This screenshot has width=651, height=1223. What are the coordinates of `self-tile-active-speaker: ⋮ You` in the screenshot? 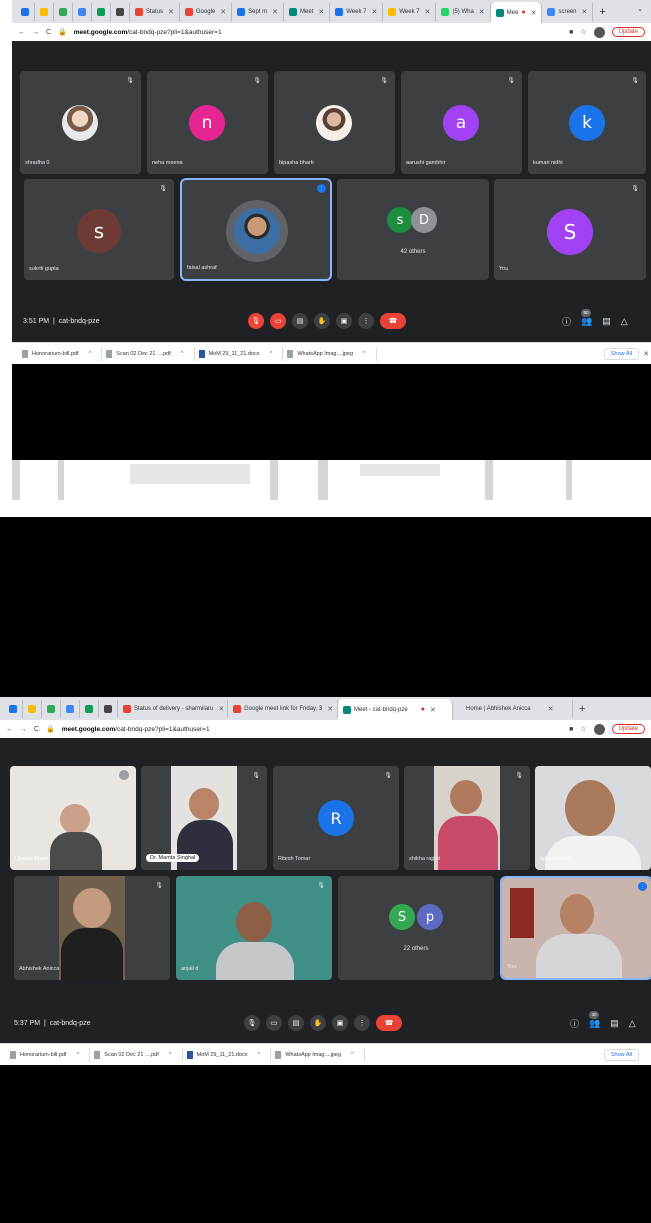 It's located at (575, 928).